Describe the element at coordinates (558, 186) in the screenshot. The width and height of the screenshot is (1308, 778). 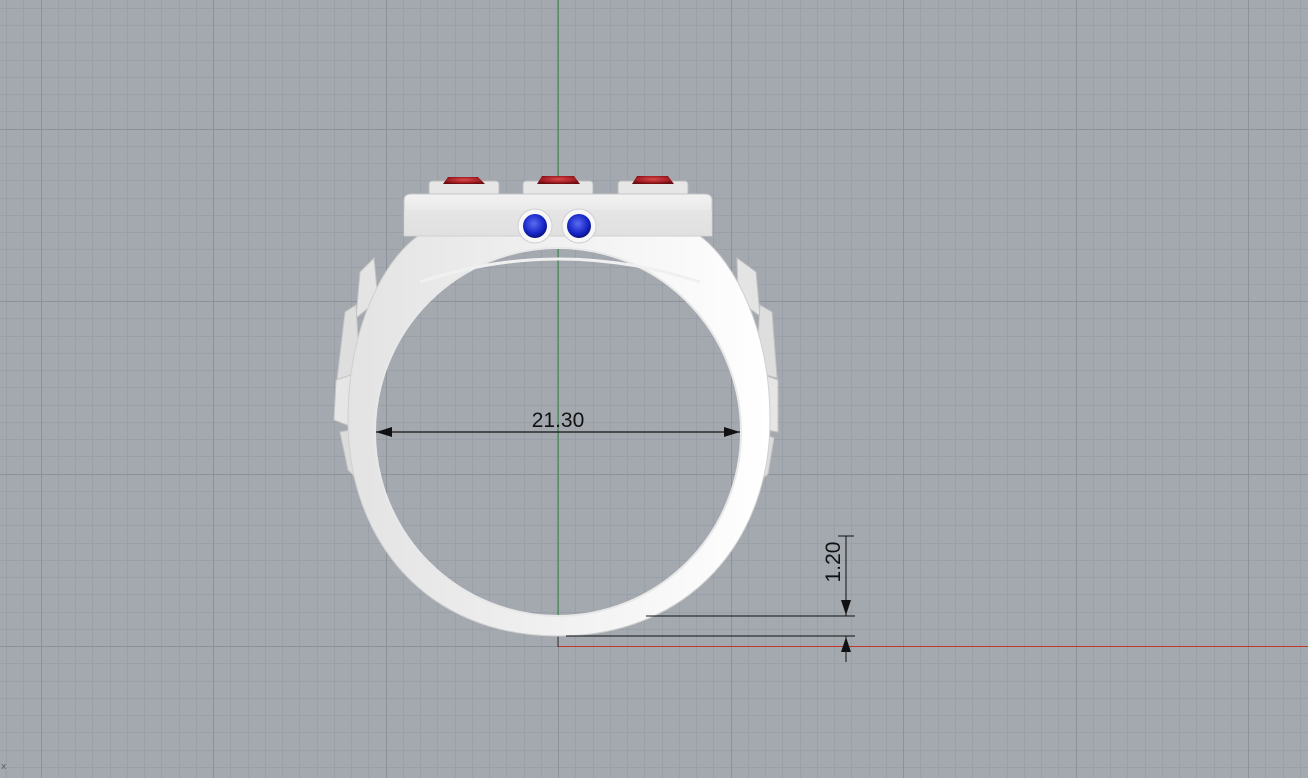
I see `center-stone-row` at that location.